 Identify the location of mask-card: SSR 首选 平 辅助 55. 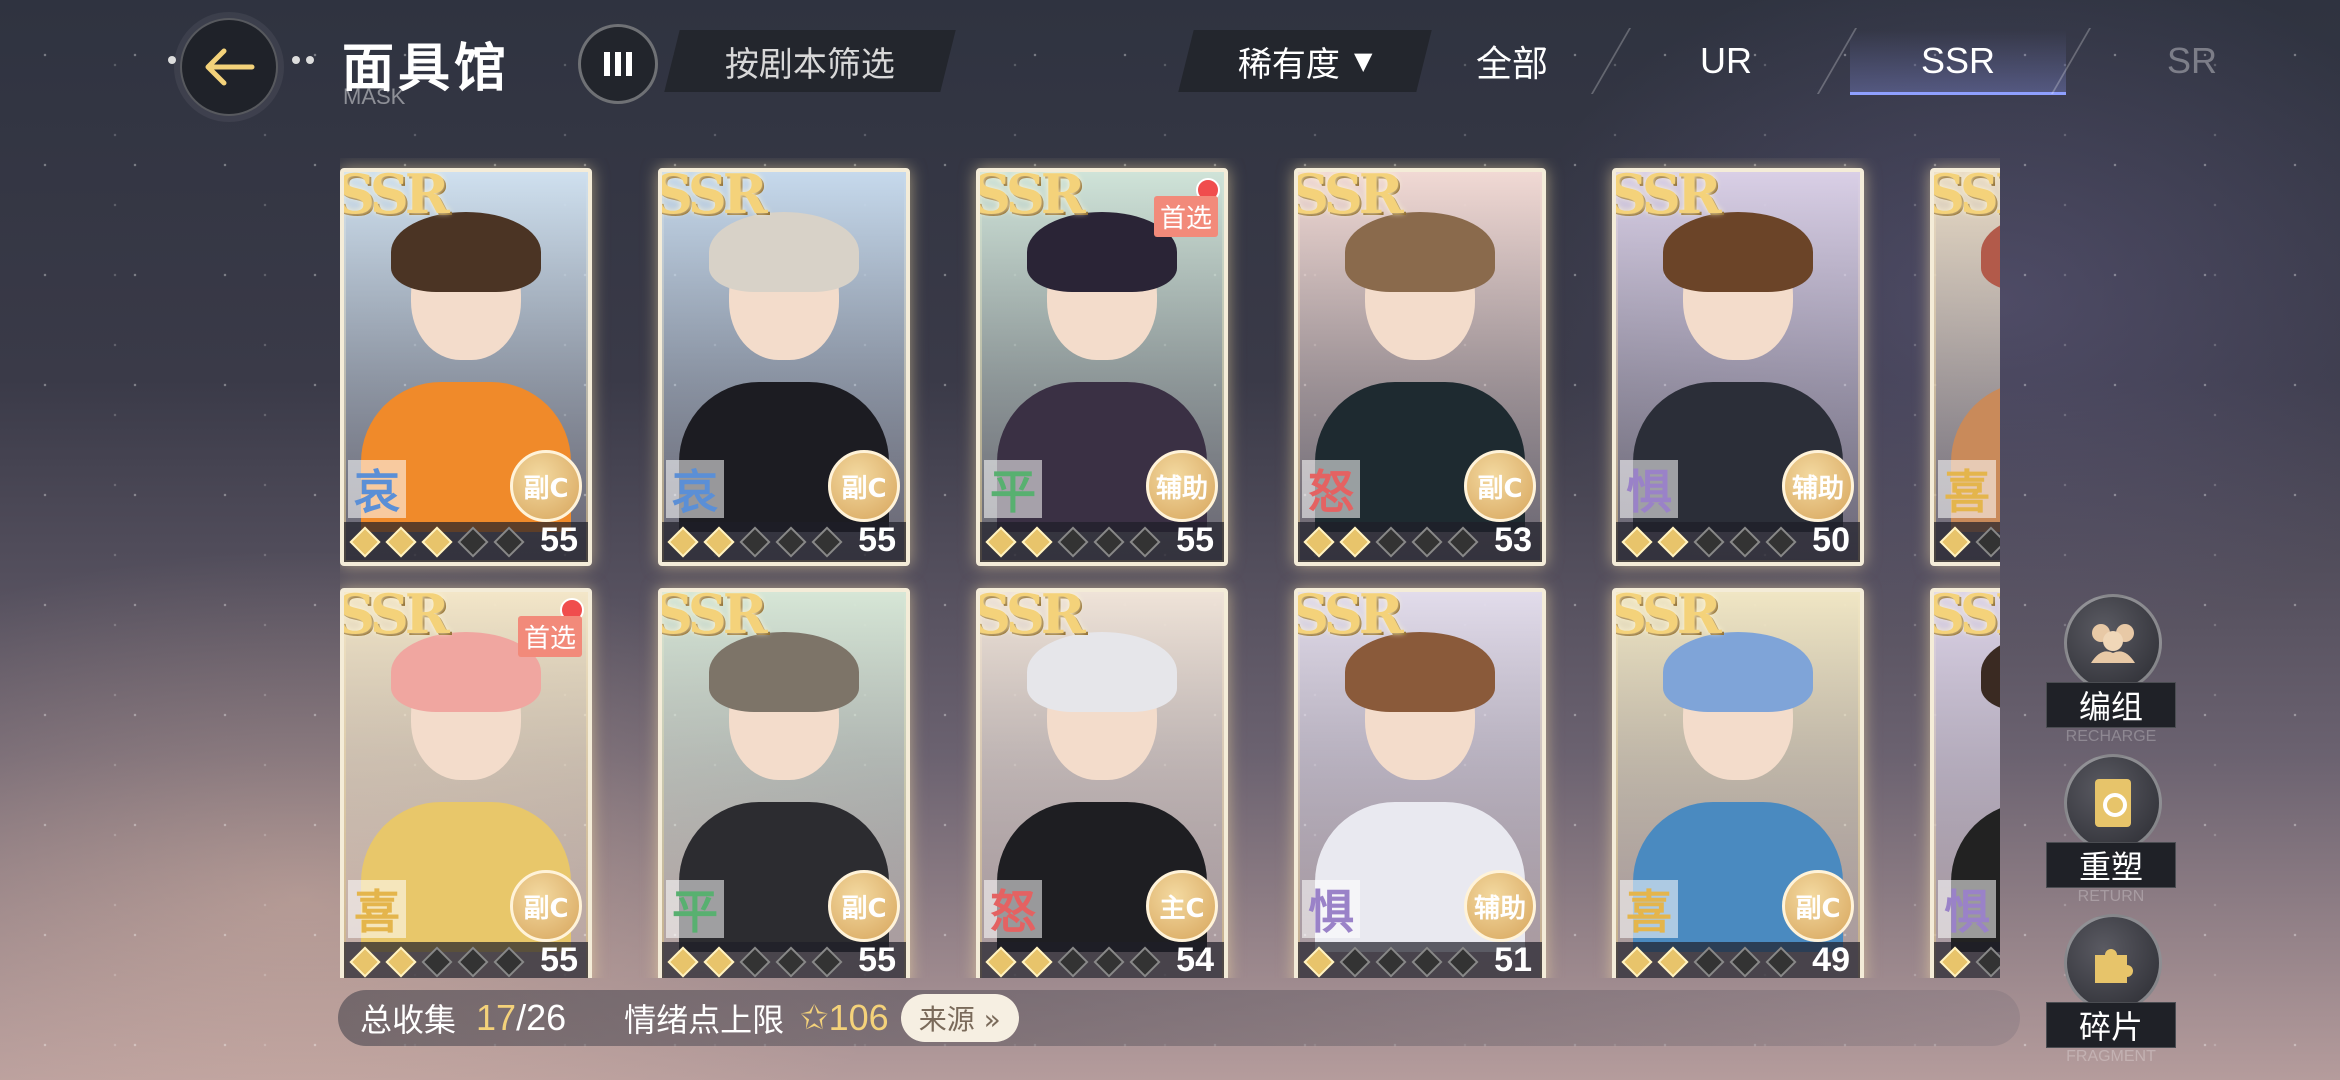
(1102, 367).